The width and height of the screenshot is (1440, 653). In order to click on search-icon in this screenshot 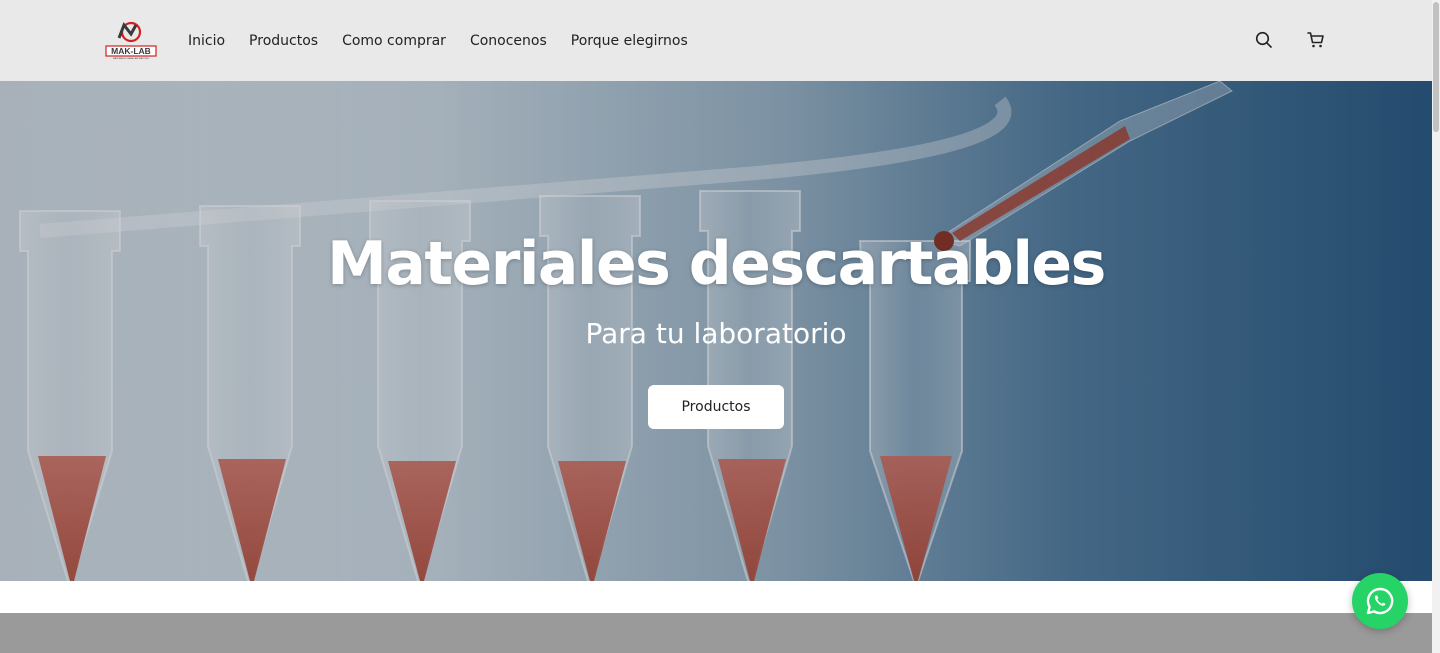, I will do `click(1263, 39)`.